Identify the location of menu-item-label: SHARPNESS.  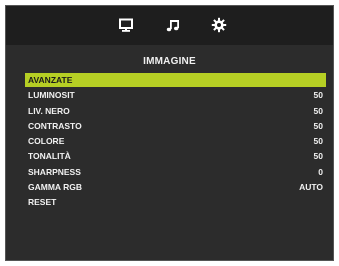
(54, 171).